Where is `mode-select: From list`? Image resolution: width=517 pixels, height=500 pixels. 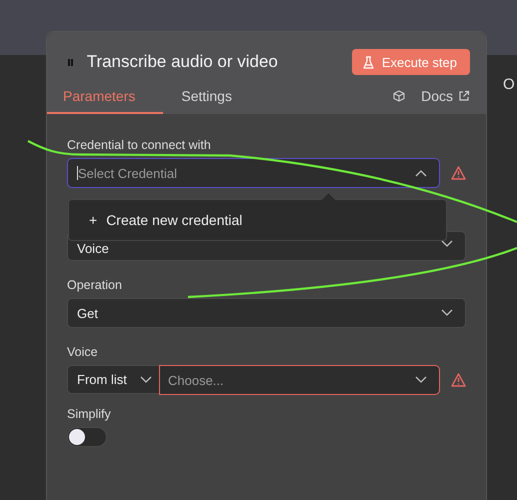 mode-select: From list is located at coordinates (113, 379).